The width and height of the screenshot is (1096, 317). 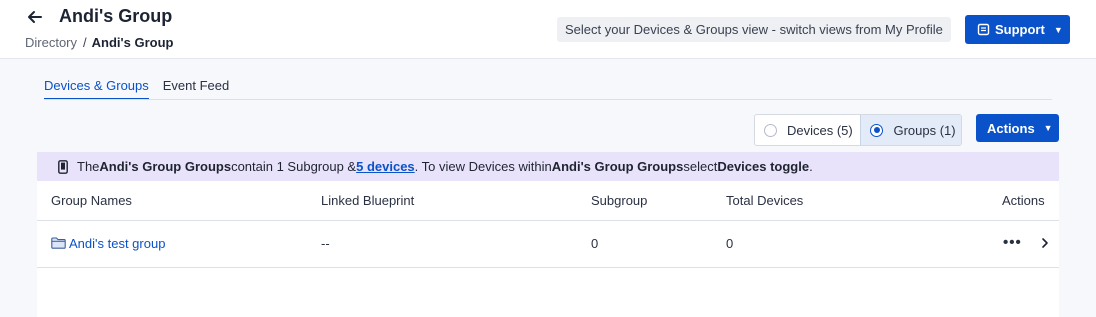 I want to click on back-arrow-icon, so click(x=35, y=17).